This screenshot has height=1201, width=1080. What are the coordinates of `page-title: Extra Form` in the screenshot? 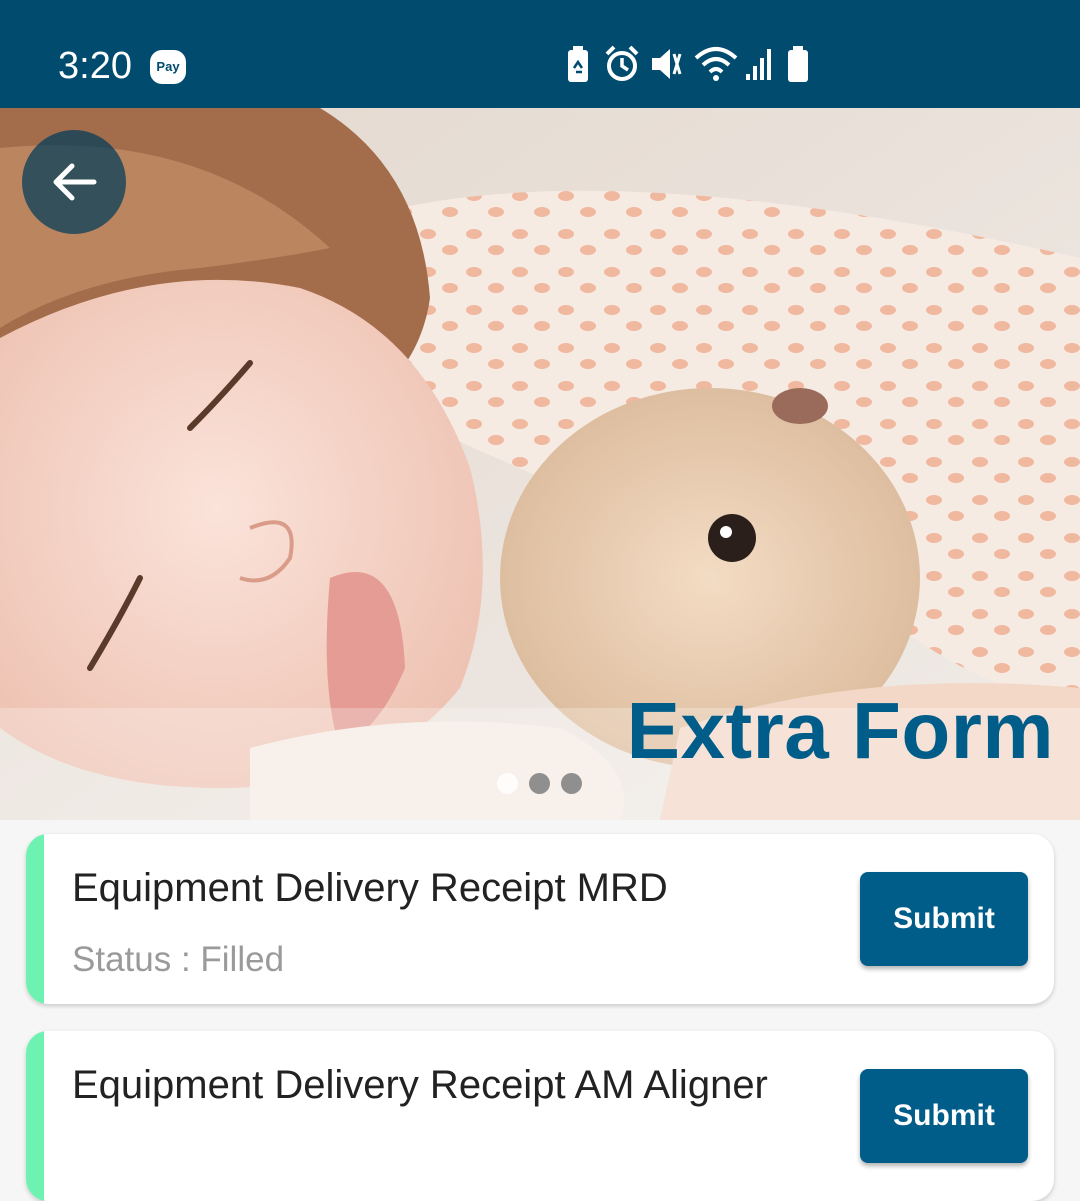 It's located at (840, 730).